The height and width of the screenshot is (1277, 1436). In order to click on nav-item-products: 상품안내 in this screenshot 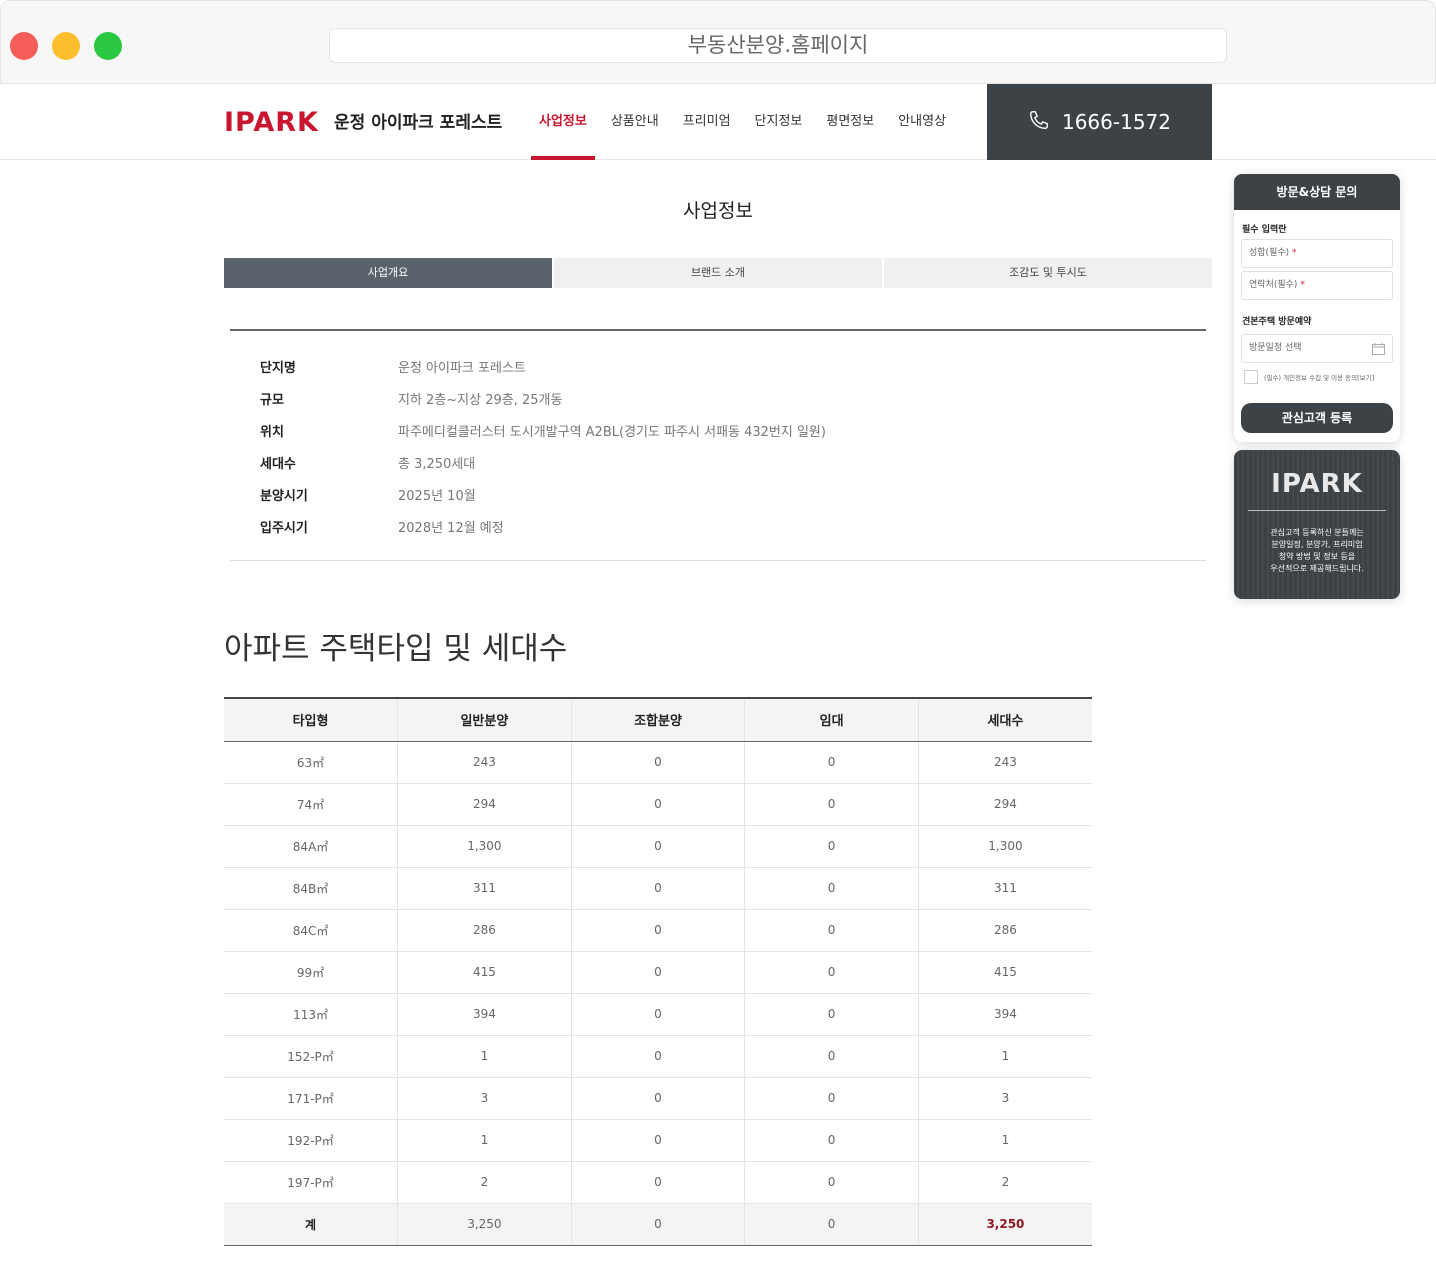, I will do `click(635, 122)`.